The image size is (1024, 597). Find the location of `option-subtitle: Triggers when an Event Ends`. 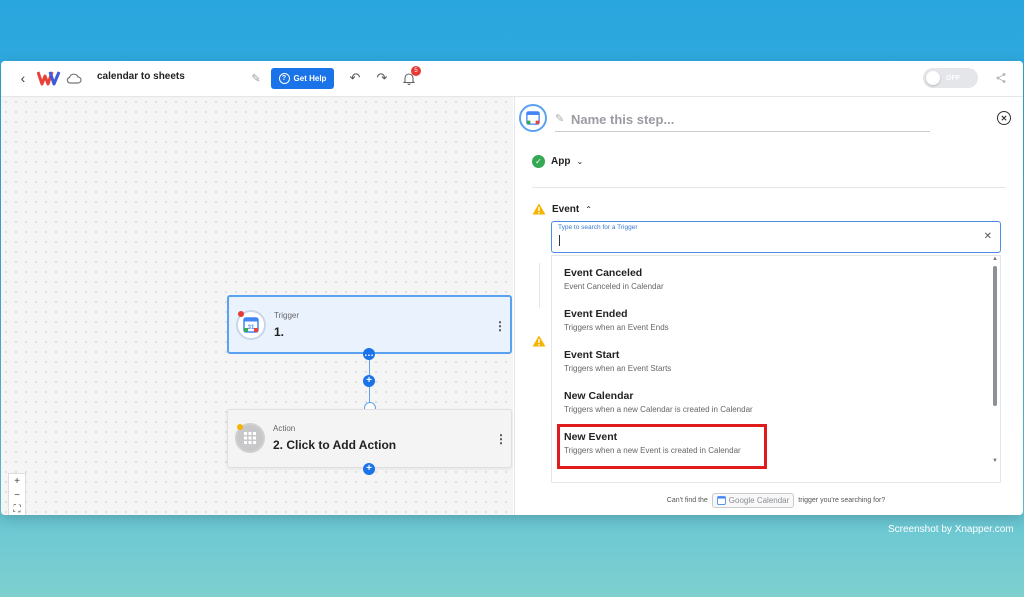

option-subtitle: Triggers when an Event Ends is located at coordinates (616, 327).